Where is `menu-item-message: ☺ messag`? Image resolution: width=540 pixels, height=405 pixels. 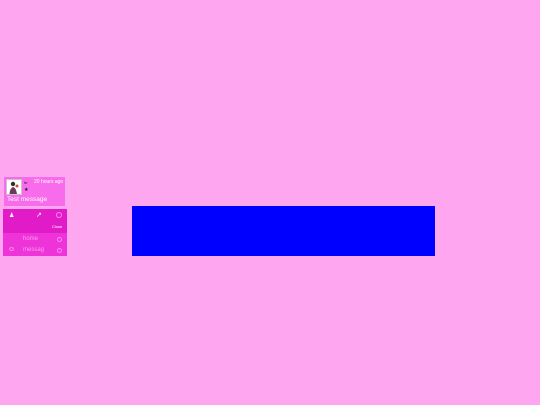 menu-item-message: ☺ messag is located at coordinates (35, 250).